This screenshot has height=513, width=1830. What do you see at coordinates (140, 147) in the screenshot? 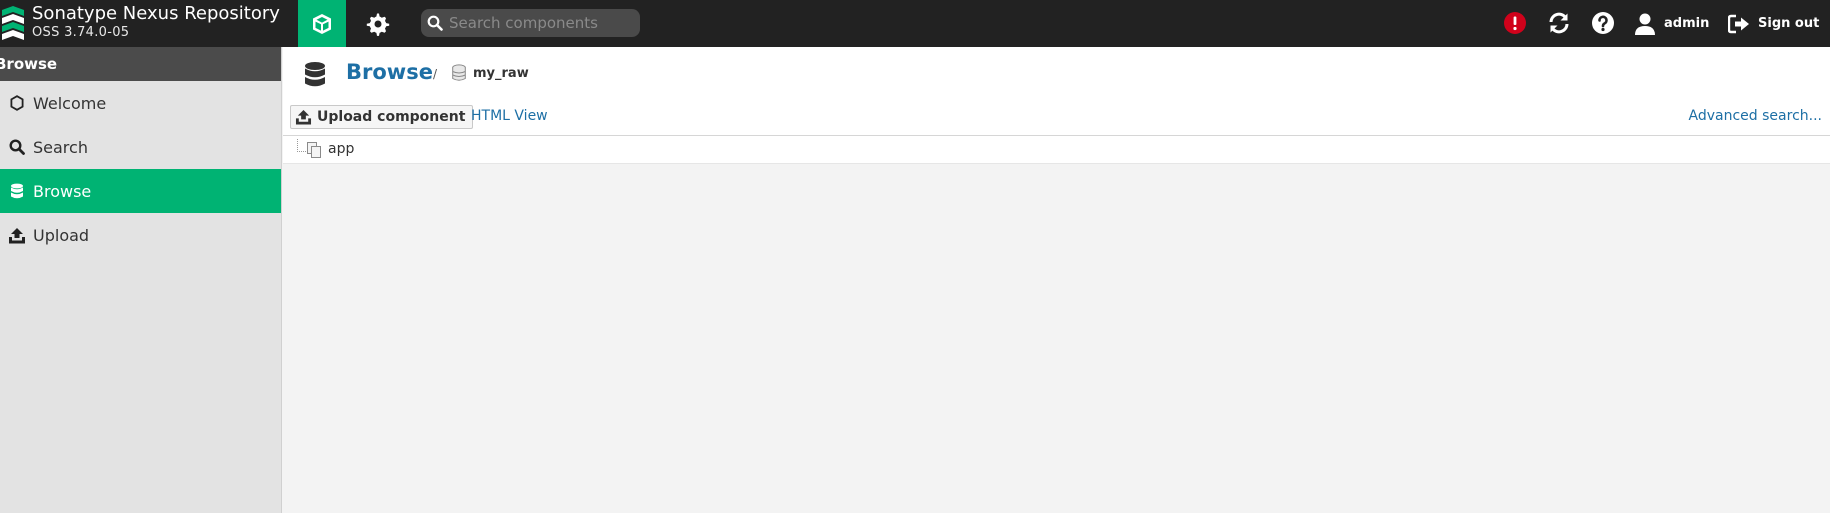
I see `sidebar-item-search: Search` at bounding box center [140, 147].